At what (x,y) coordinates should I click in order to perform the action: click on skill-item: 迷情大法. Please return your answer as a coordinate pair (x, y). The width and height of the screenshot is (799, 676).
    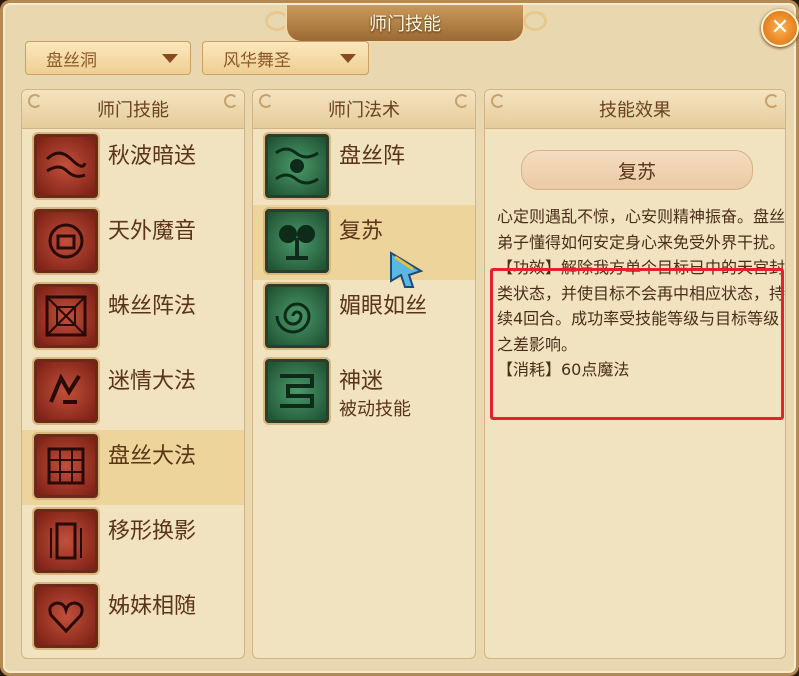
    Looking at the image, I should click on (133, 392).